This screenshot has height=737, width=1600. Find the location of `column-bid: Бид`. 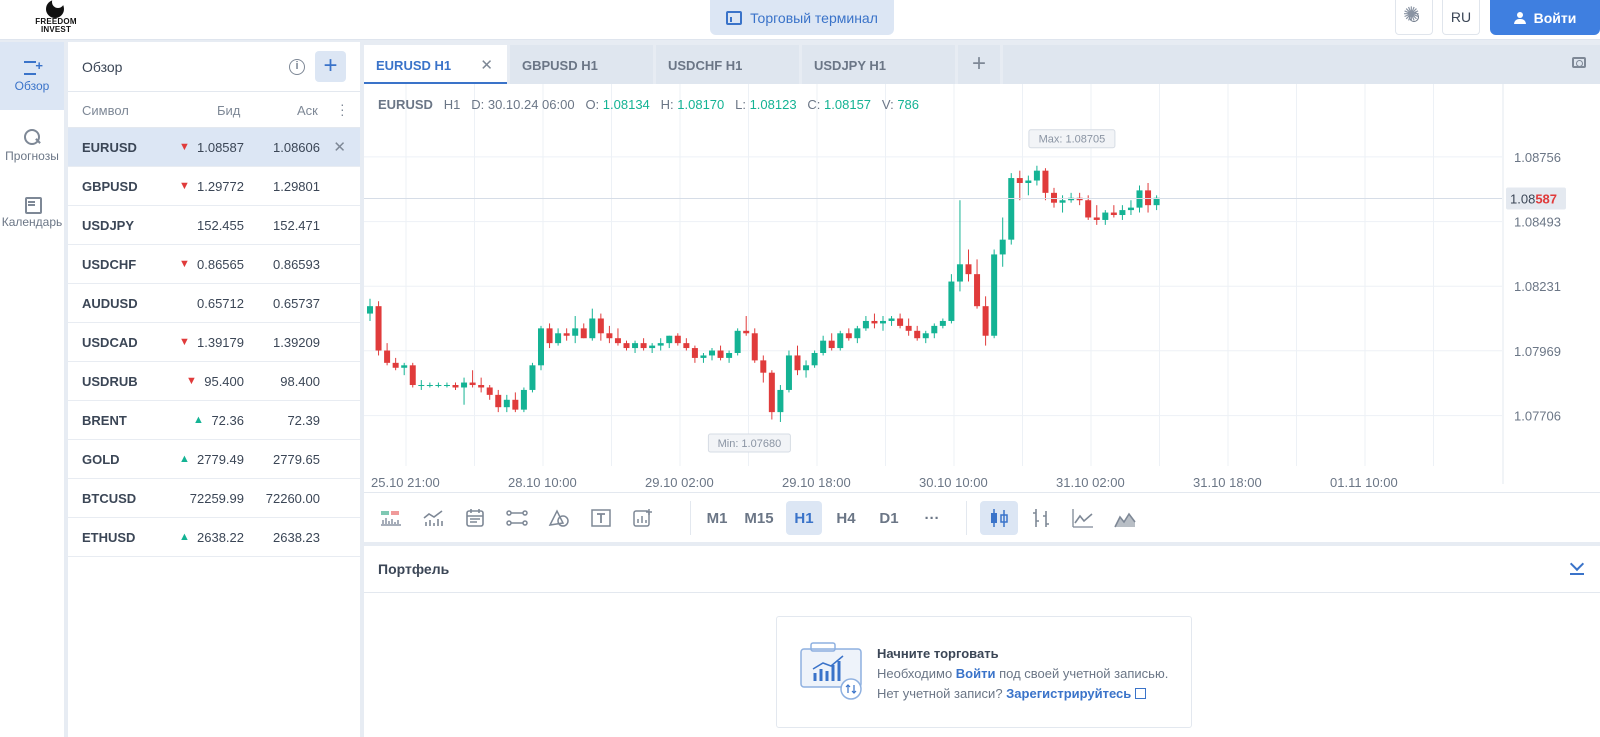

column-bid: Бид is located at coordinates (228, 110).